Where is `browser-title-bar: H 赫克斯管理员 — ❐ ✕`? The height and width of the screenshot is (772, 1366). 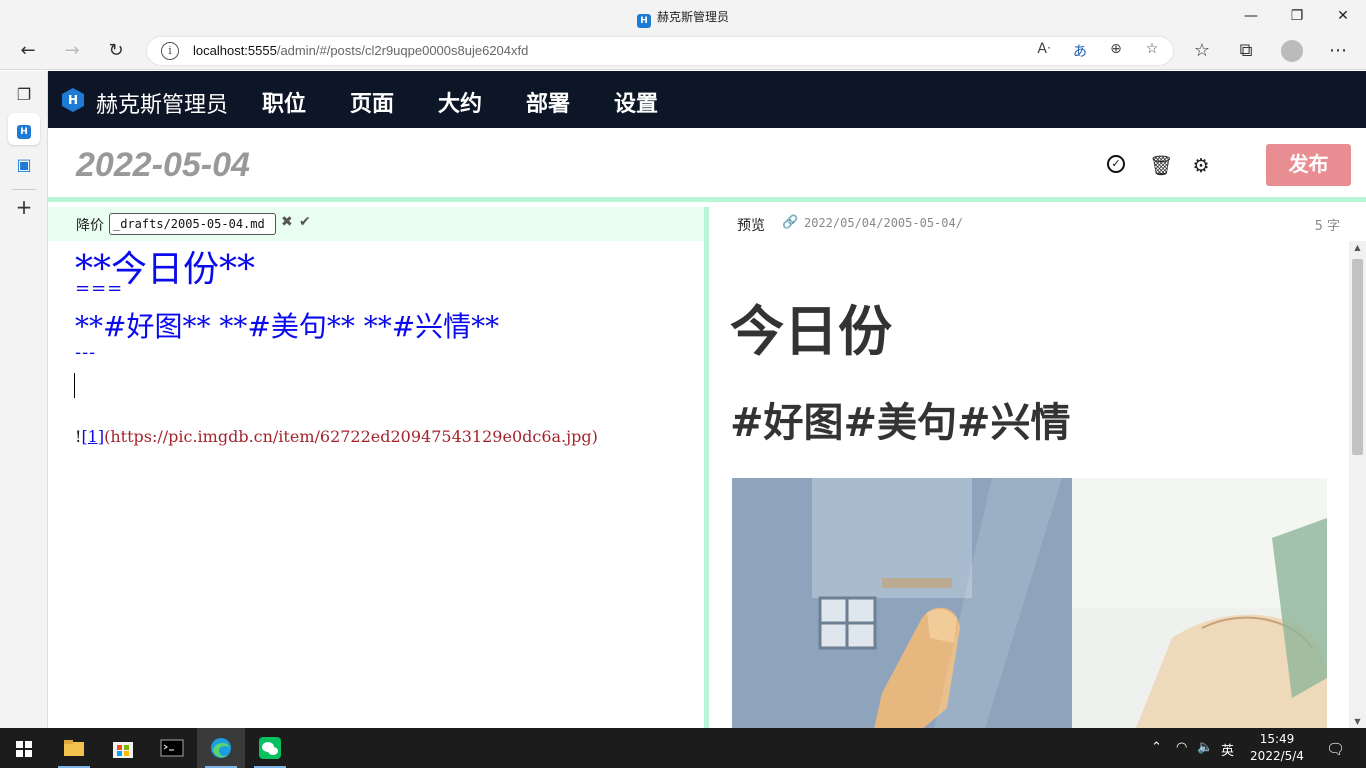 browser-title-bar: H 赫克斯管理员 — ❐ ✕ is located at coordinates (683, 16).